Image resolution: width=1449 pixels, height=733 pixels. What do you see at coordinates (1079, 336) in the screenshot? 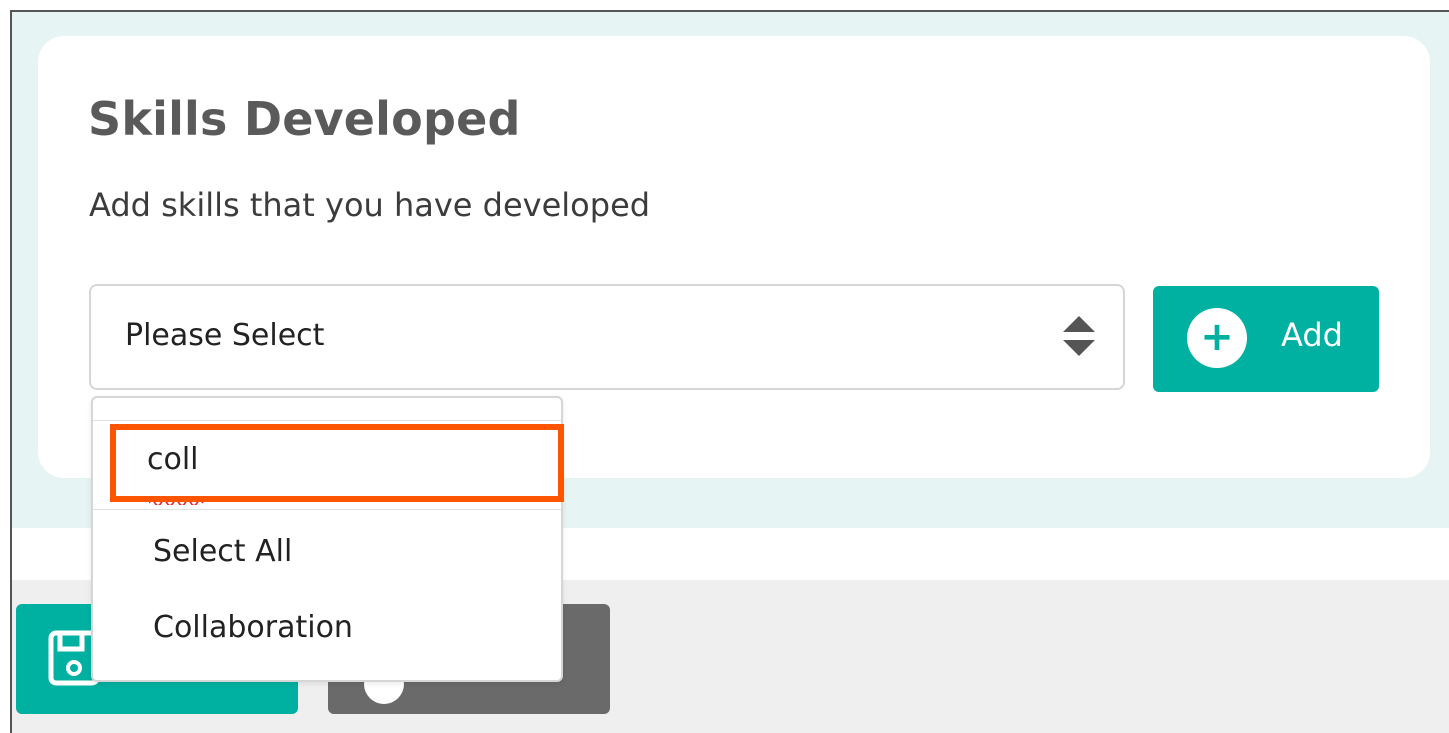
I see `sort-icon` at bounding box center [1079, 336].